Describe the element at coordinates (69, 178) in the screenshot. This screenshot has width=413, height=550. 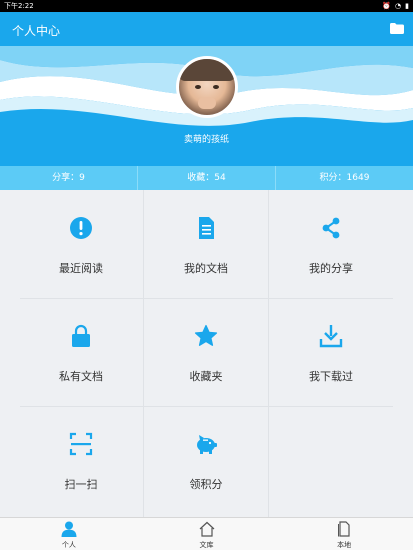
I see `stat-shares: 分享：9` at that location.